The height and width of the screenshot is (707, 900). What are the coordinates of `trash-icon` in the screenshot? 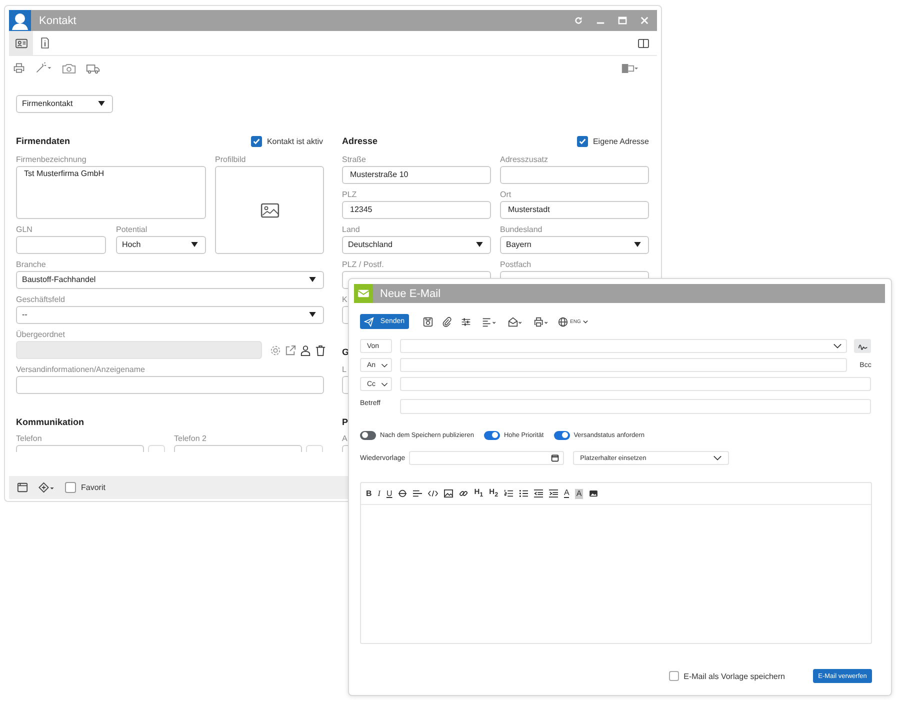 It's located at (320, 350).